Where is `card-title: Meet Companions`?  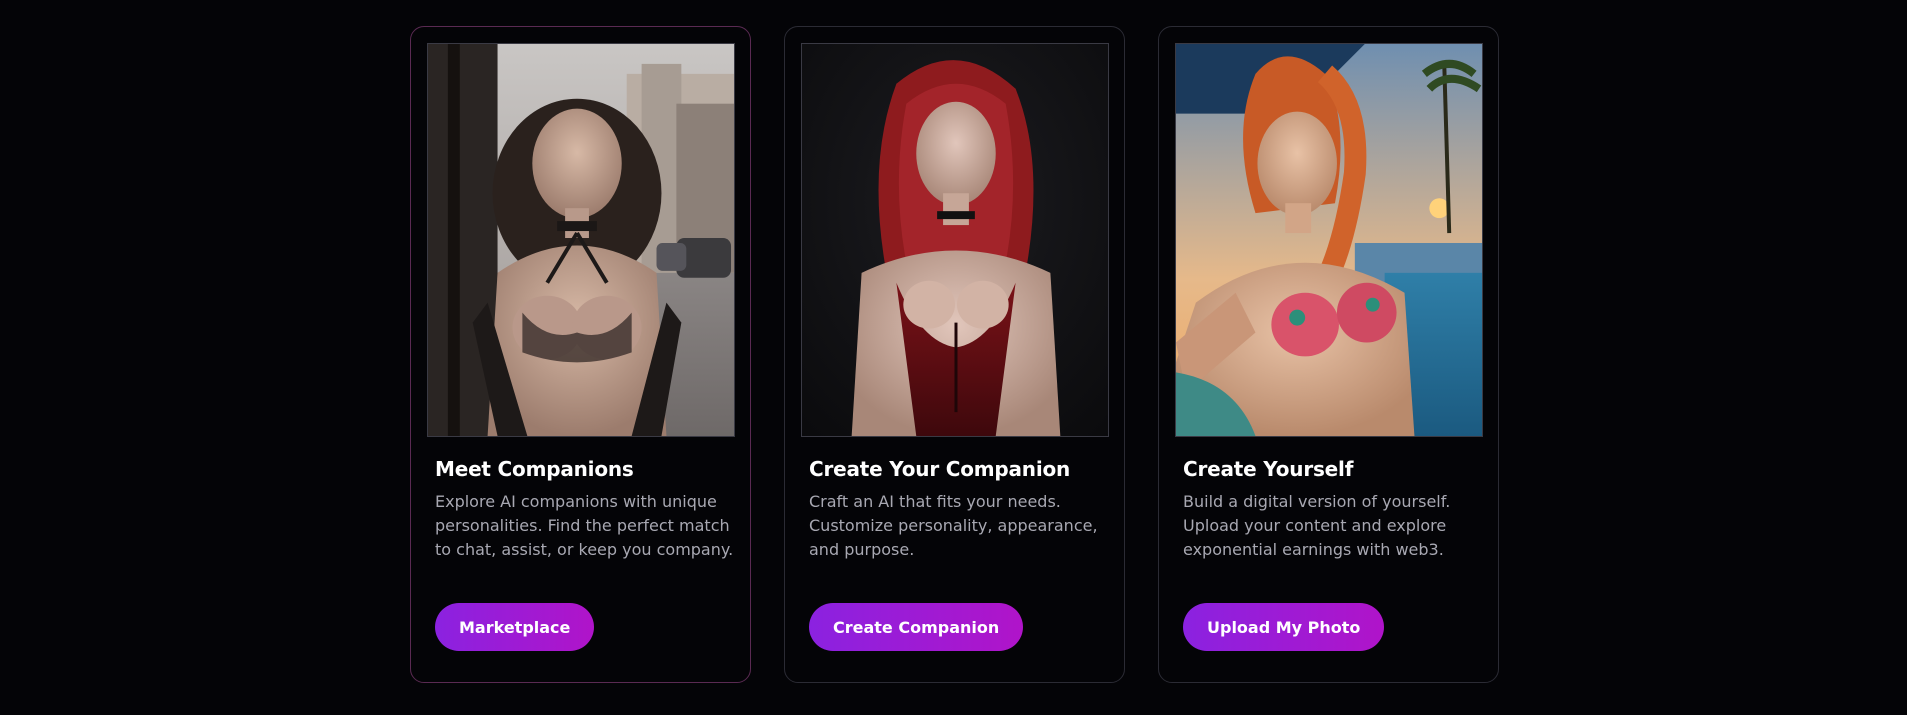 card-title: Meet Companions is located at coordinates (534, 469).